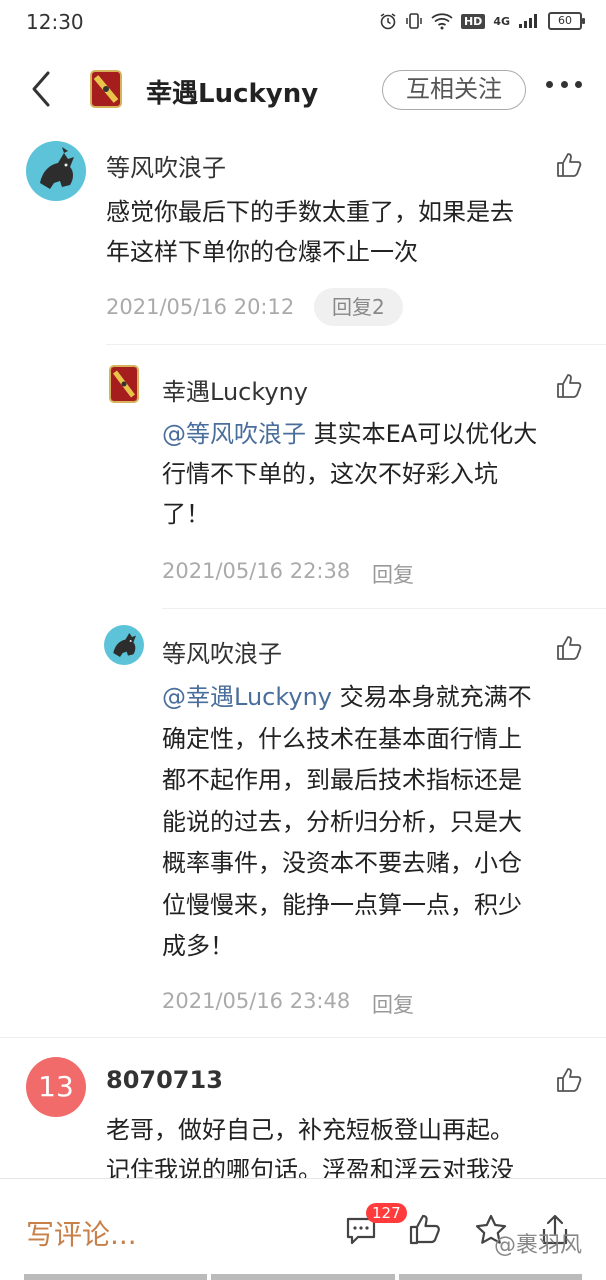 Image resolution: width=606 pixels, height=1280 pixels. Describe the element at coordinates (256, 571) in the screenshot. I see `reply-timestamp: 2021/05/16 22:38` at that location.